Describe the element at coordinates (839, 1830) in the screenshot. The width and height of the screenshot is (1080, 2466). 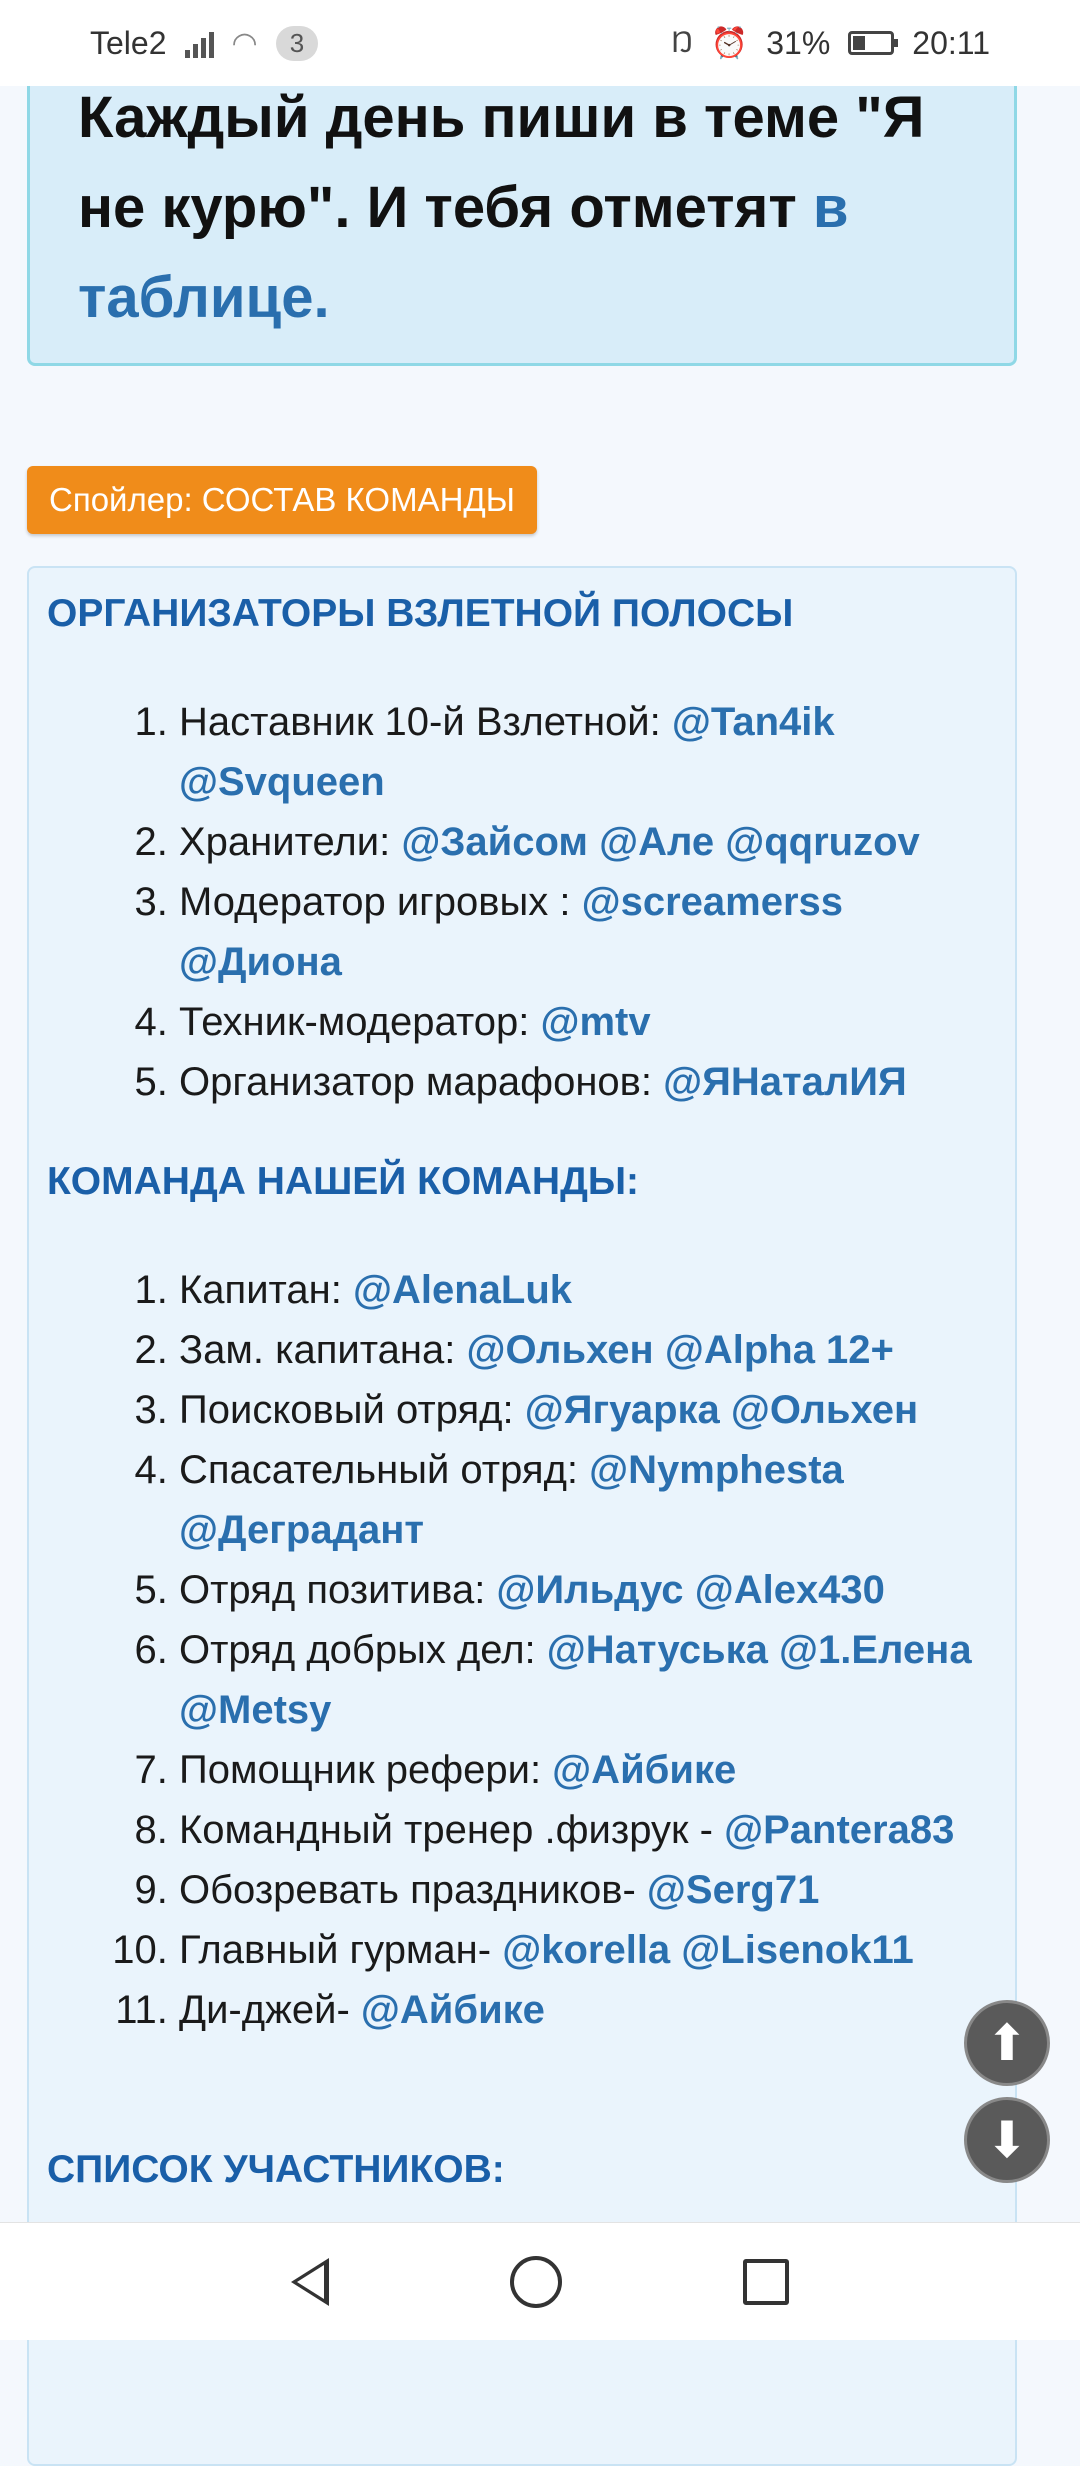
I see `user-mention-link: @Pantera83` at that location.